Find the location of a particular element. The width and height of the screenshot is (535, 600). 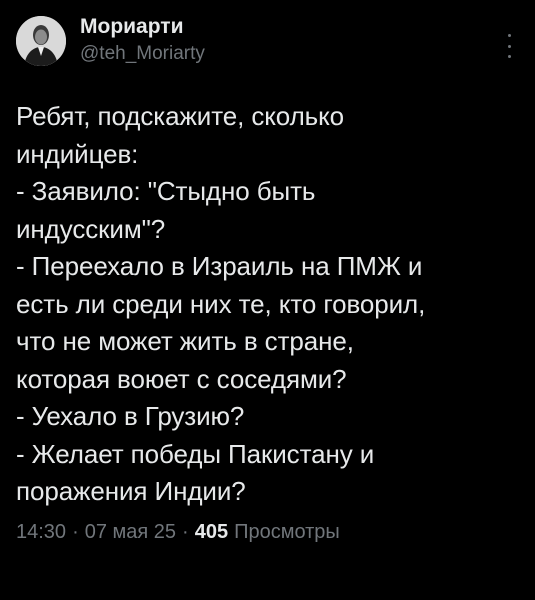

author-names: Мориарти @teh_Moriarty is located at coordinates (142, 39).